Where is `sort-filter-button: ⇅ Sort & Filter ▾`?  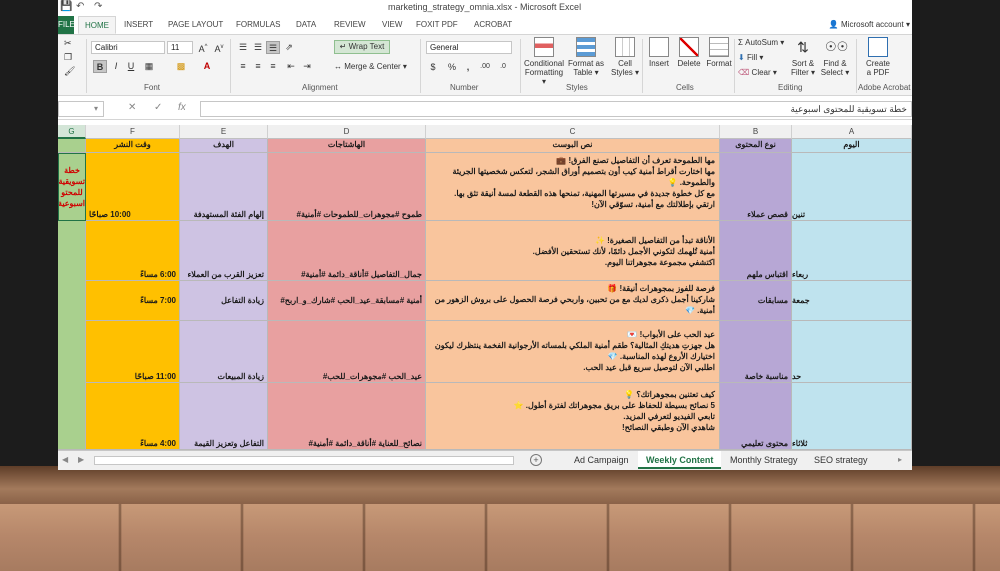 sort-filter-button: ⇅ Sort & Filter ▾ is located at coordinates (803, 57).